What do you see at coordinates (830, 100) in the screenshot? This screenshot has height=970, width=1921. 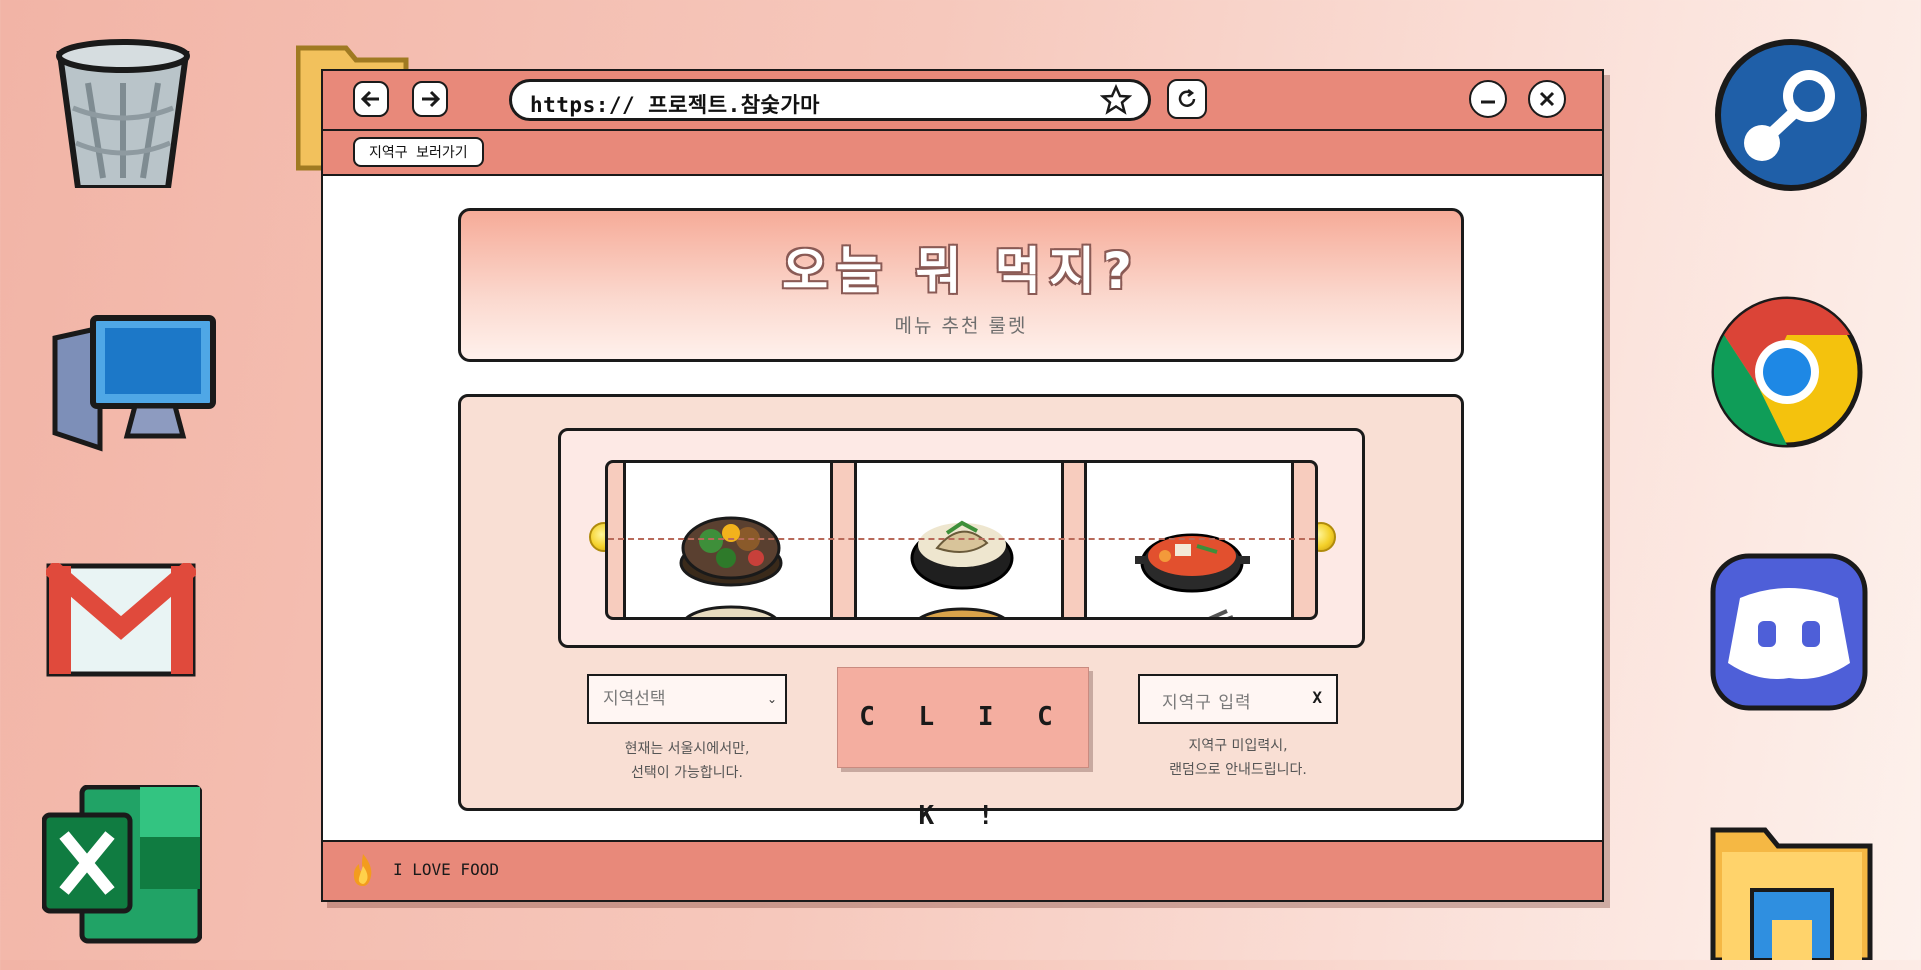 I see `address-bar: https:// 프로젝트.참숯가마` at bounding box center [830, 100].